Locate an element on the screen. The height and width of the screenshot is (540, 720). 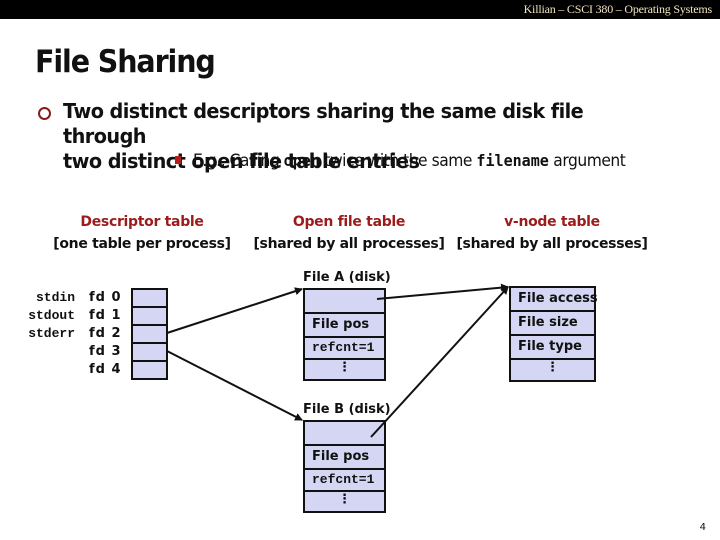
header-bar: Killian – CSCI 380 – Operating Systems is located at coordinates (360, 9).